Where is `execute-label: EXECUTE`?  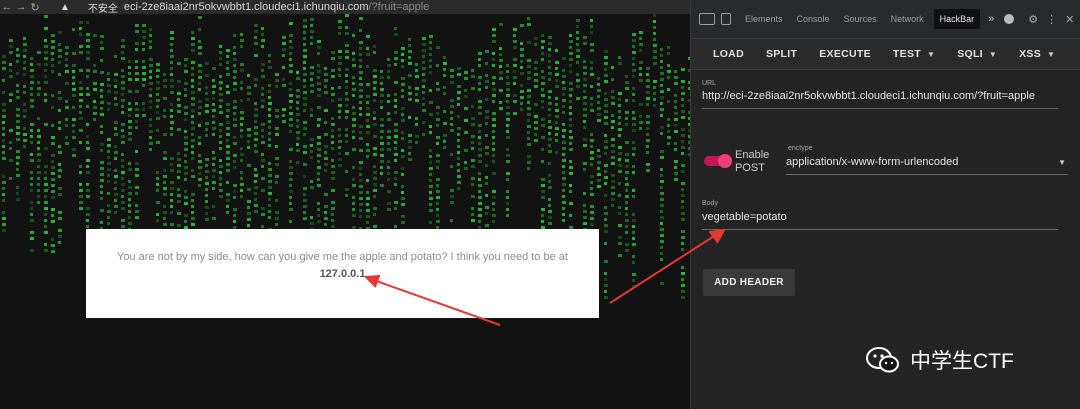
execute-label: EXECUTE is located at coordinates (845, 54).